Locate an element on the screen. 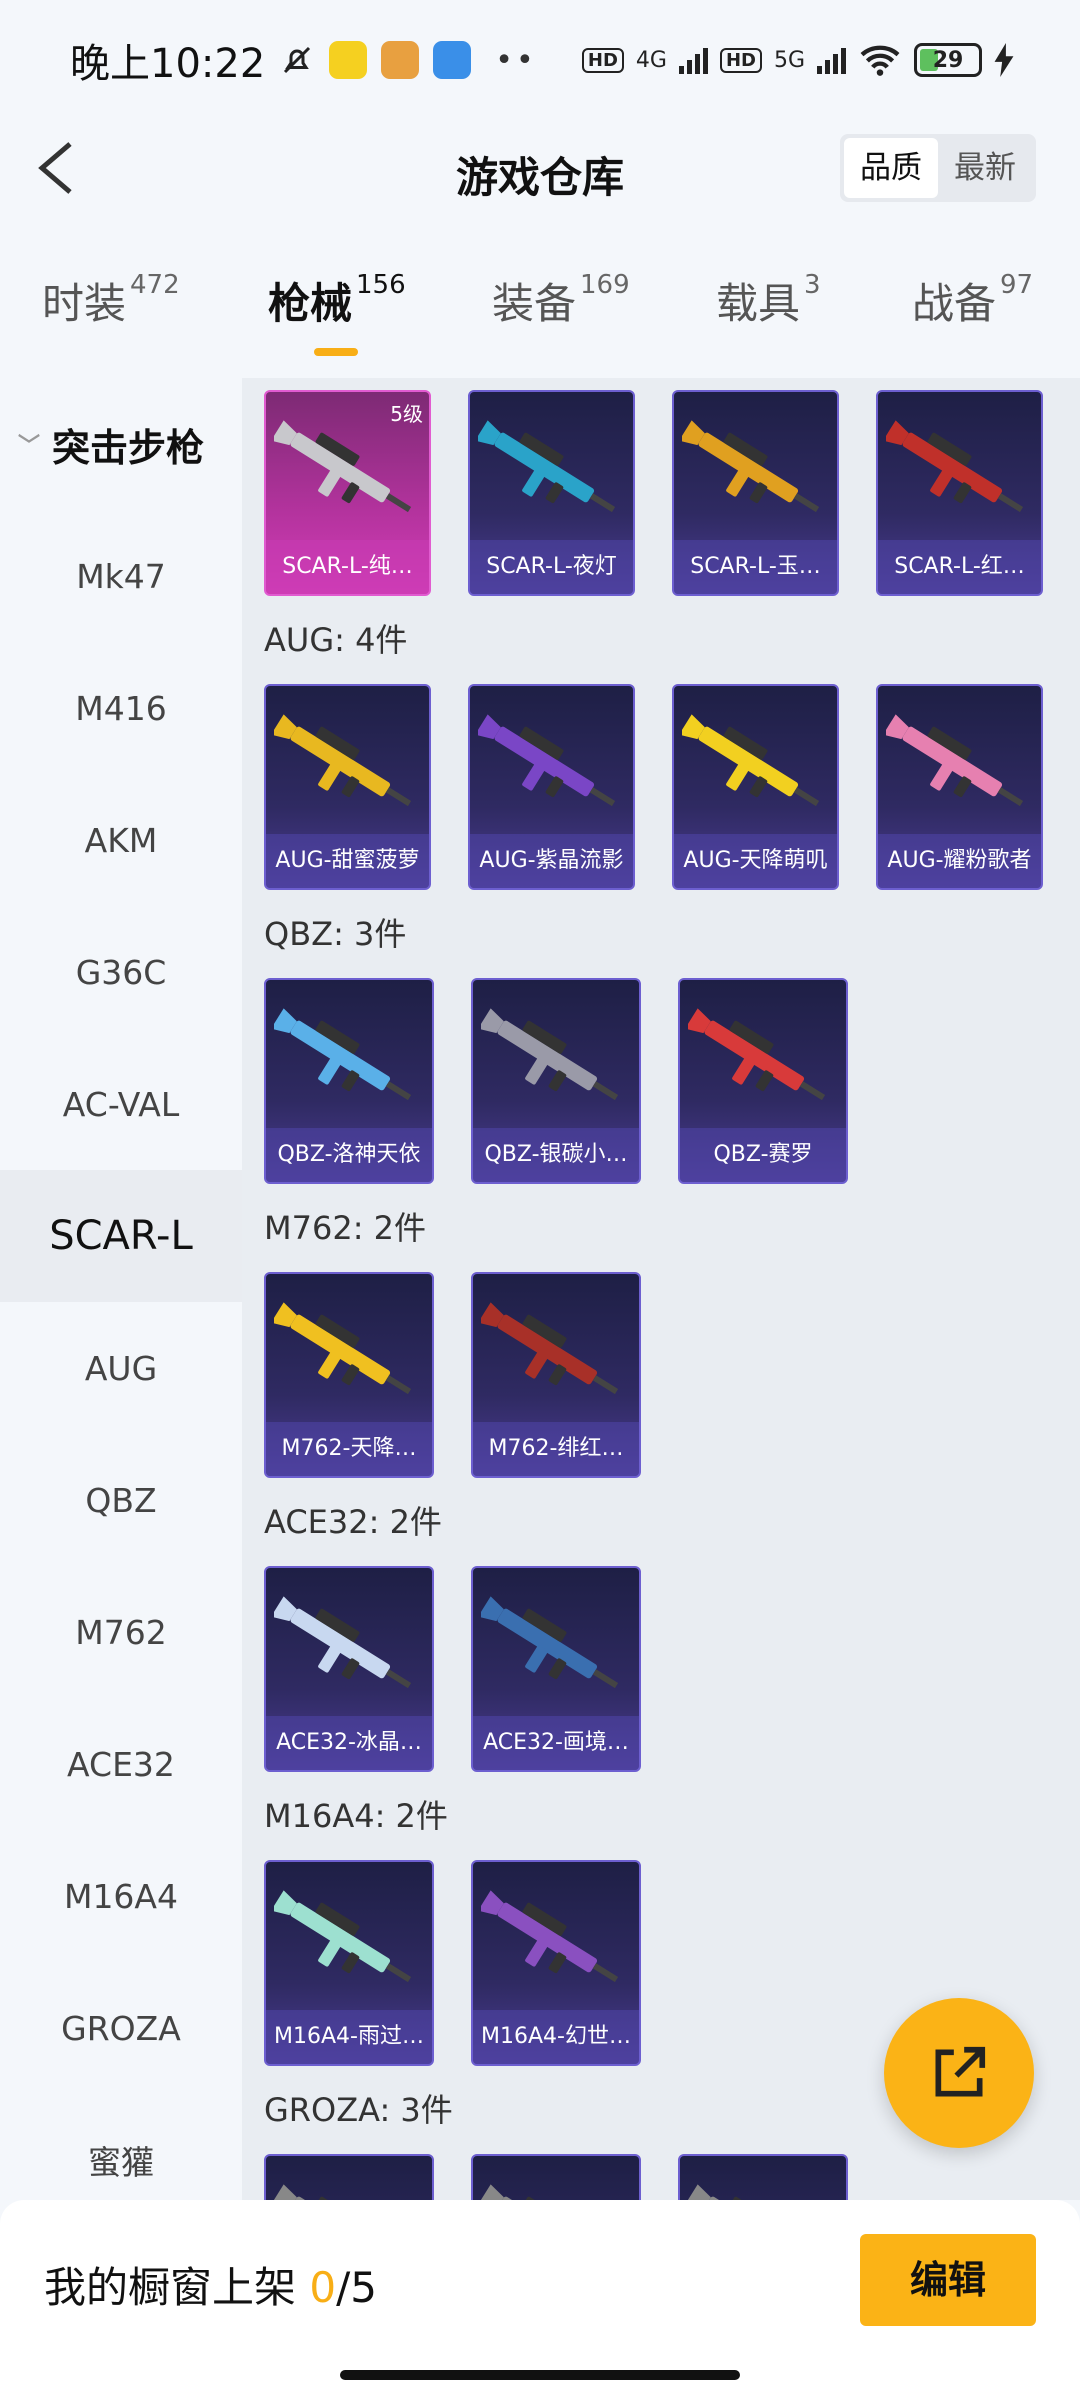 This screenshot has height=2400, width=1080. sort-quality-button: 品质 is located at coordinates (891, 168).